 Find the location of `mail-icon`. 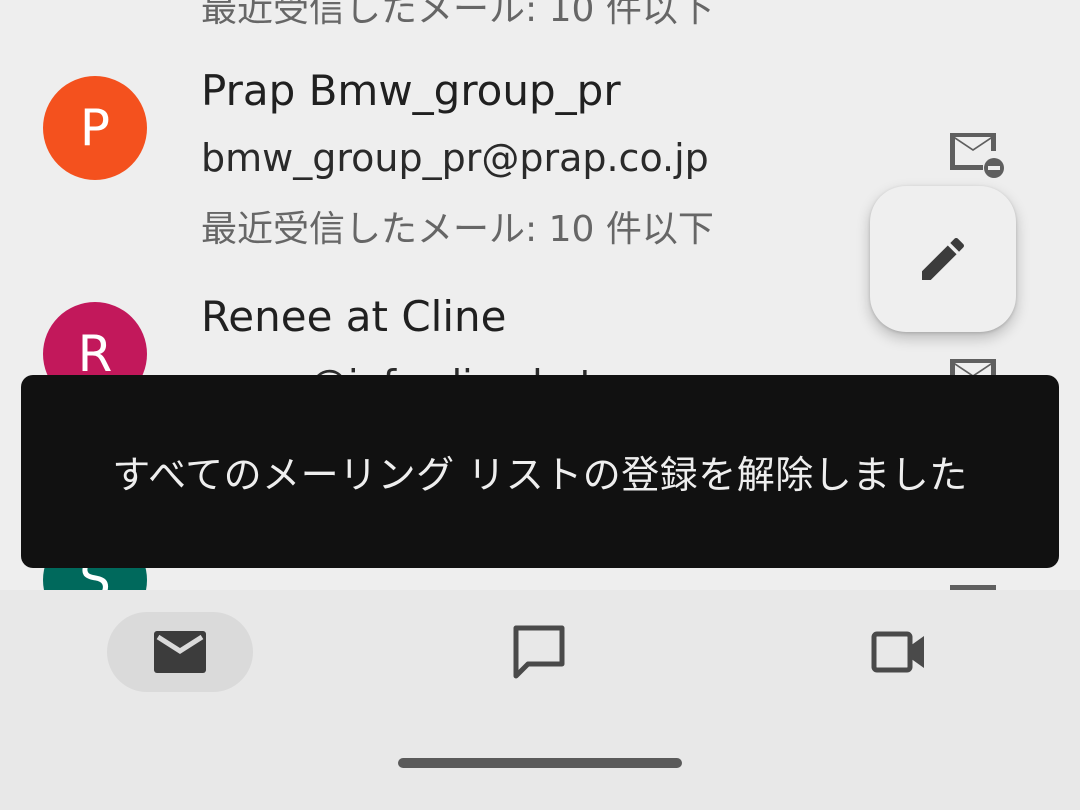

mail-icon is located at coordinates (180, 652).